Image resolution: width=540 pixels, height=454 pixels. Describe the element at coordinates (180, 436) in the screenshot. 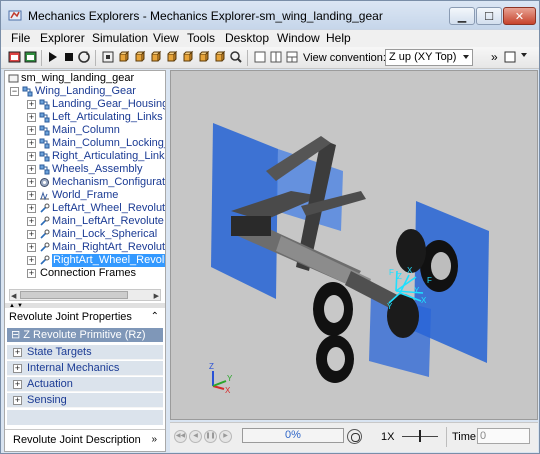

I see `skip-to-start-icon: ◀◀` at that location.